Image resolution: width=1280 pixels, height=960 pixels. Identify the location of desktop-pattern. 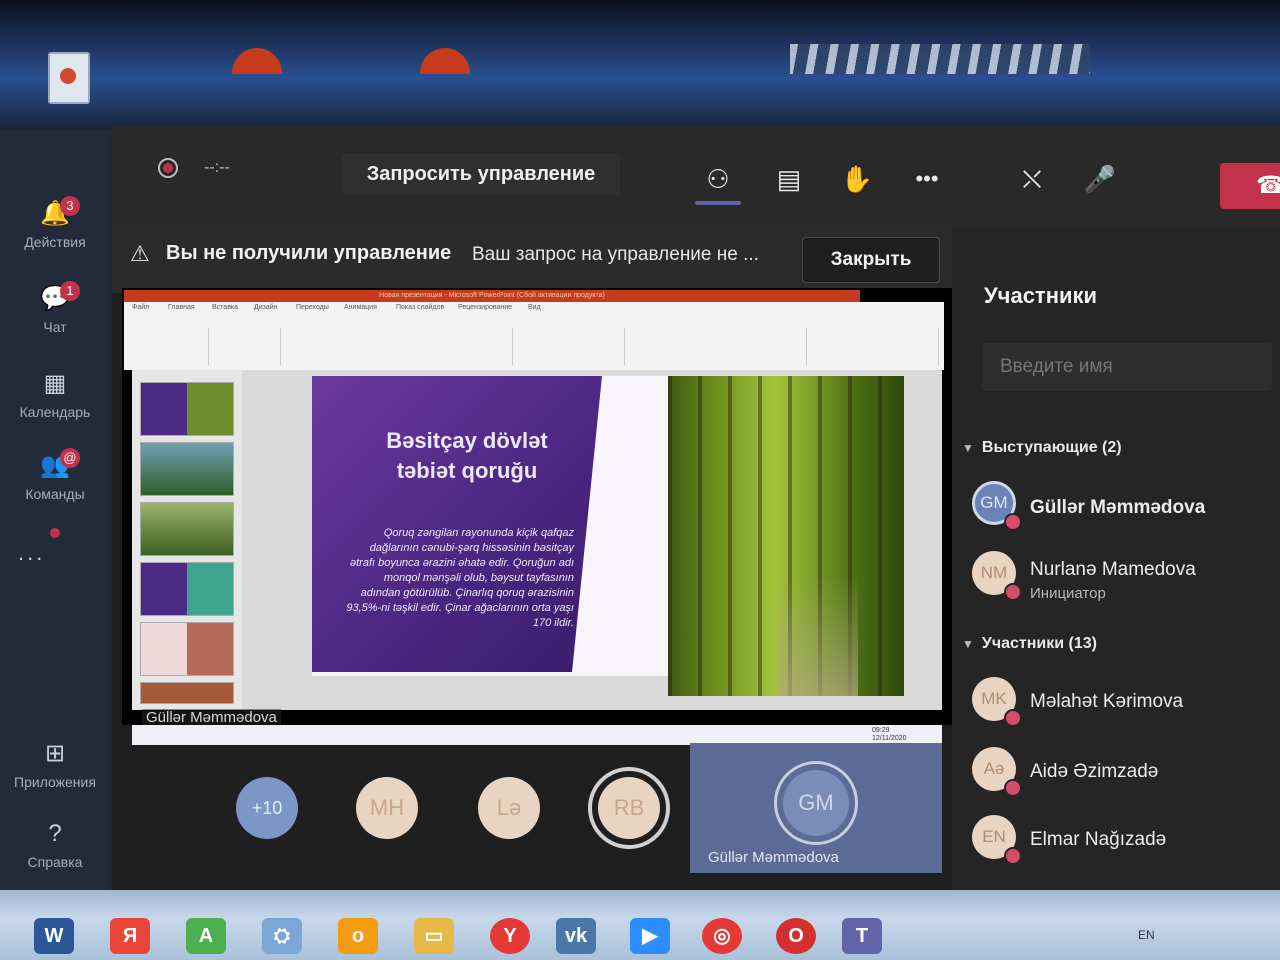
(940, 59).